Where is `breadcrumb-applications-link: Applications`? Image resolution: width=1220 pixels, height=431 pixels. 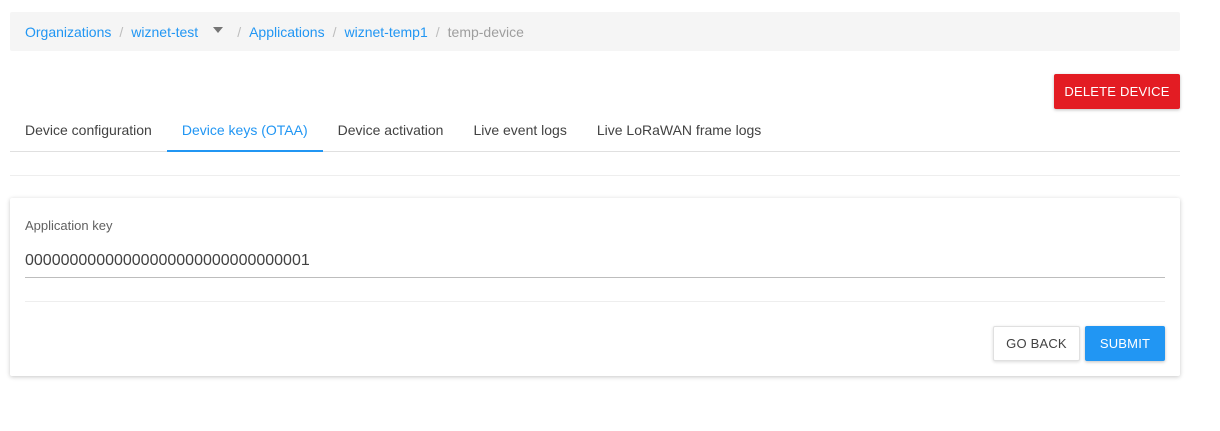
breadcrumb-applications-link: Applications is located at coordinates (287, 32).